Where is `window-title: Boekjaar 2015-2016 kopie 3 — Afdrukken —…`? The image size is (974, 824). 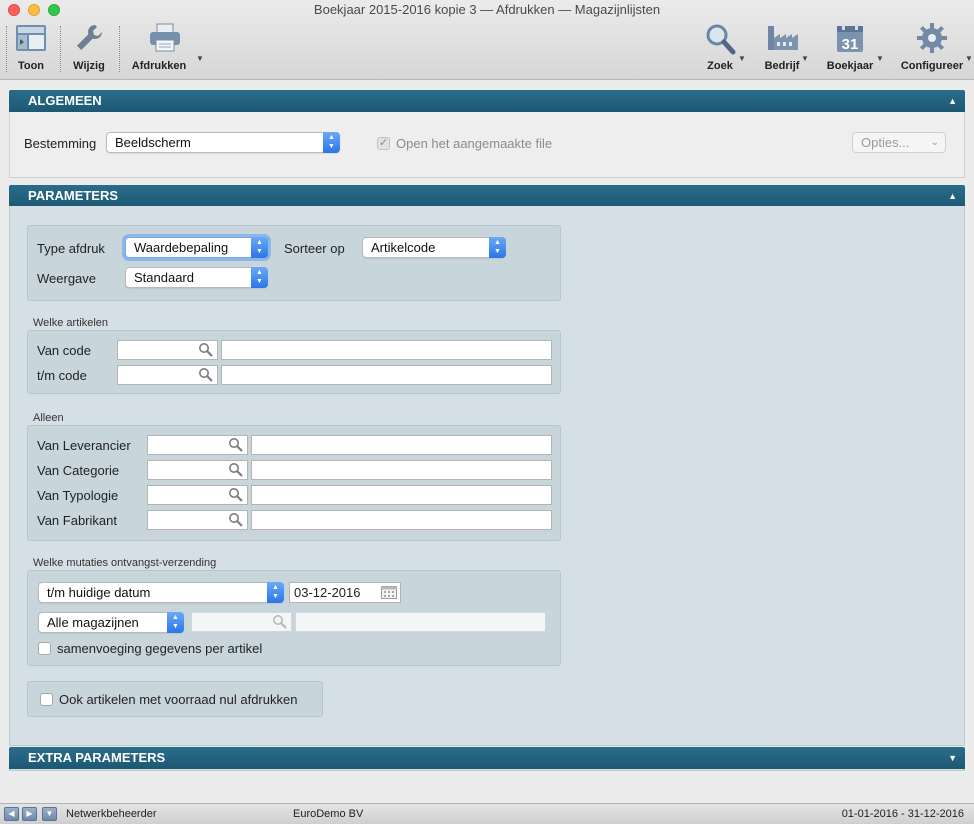
window-title: Boekjaar 2015-2016 kopie 3 — Afdrukken —… is located at coordinates (487, 9).